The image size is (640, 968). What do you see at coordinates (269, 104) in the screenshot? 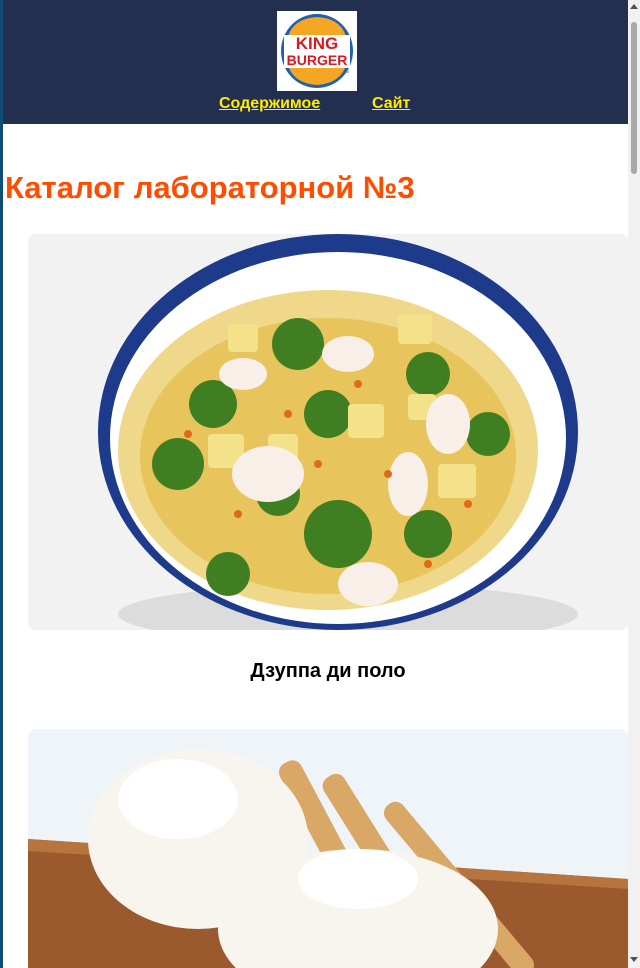
I see `nav-link-contents: Содержимое` at bounding box center [269, 104].